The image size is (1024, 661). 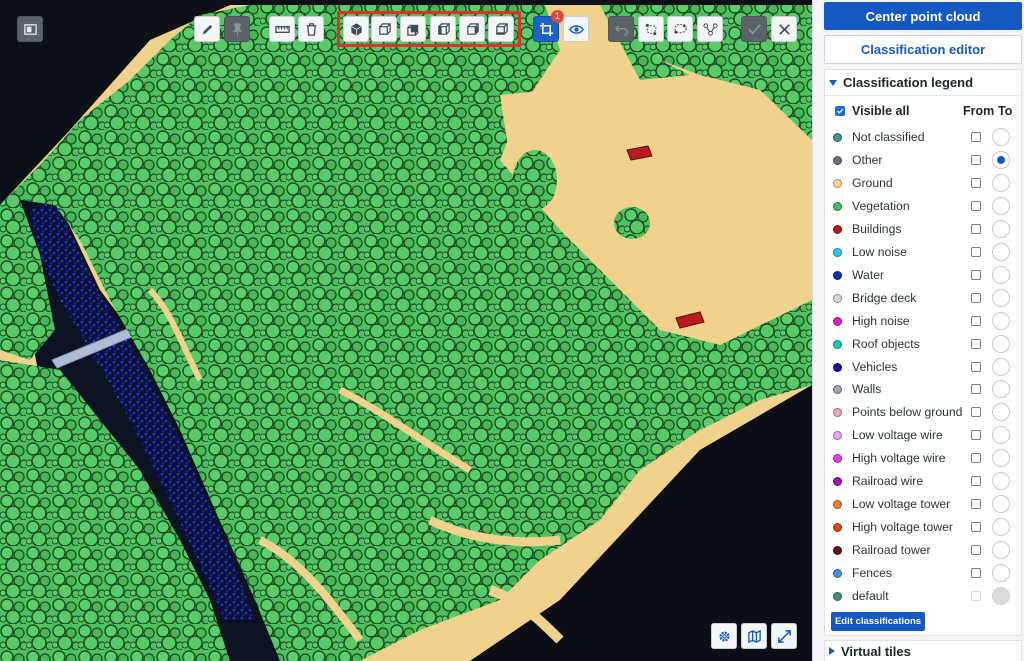 I want to click on cube-view-left-icon, so click(x=443, y=29).